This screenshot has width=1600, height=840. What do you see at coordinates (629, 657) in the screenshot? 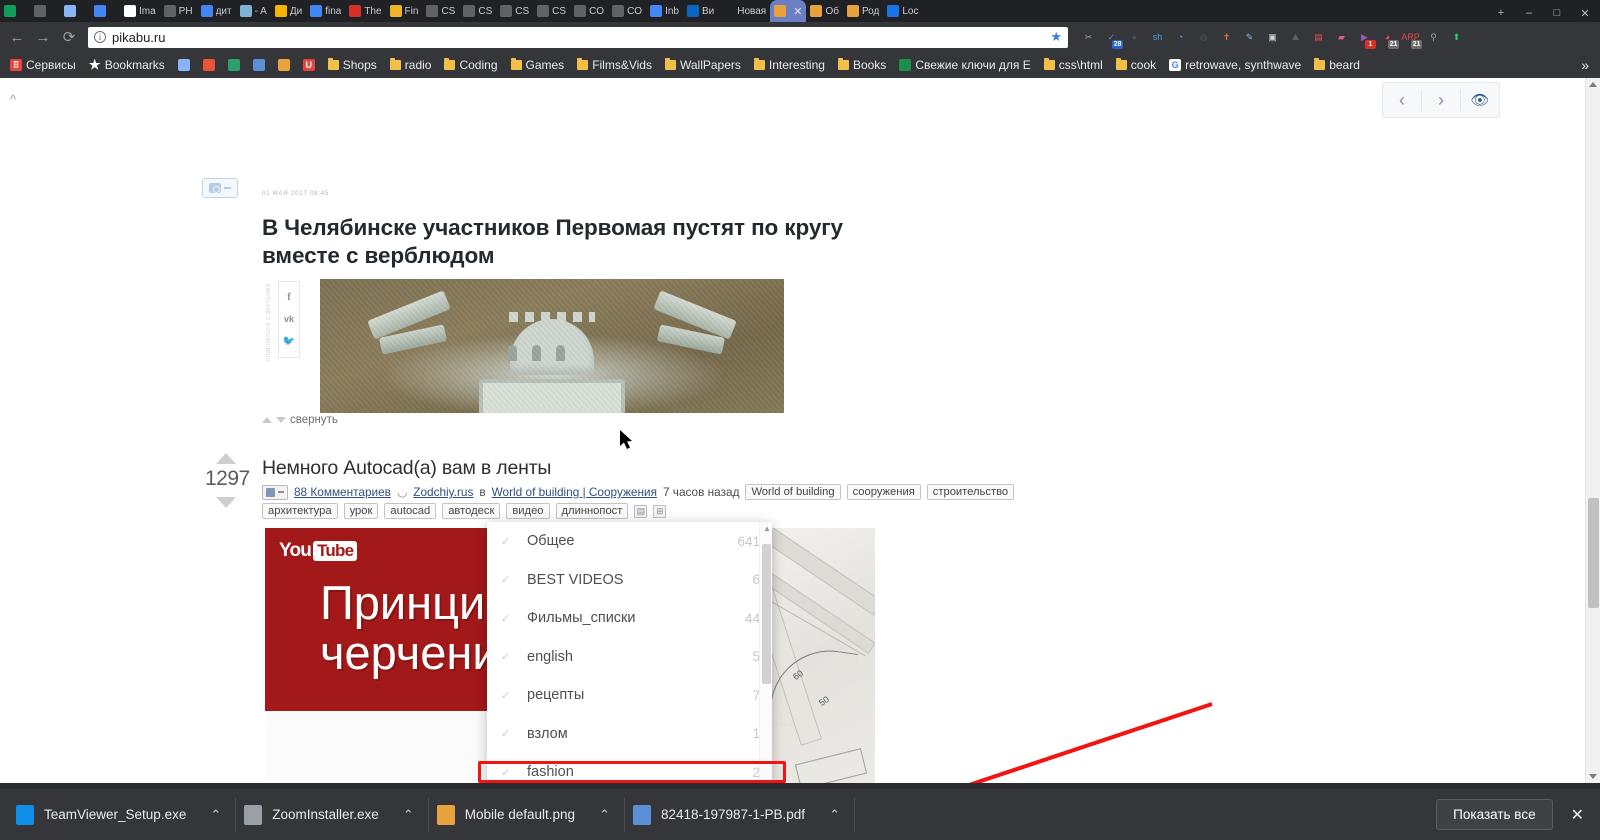
I see `category-item: ✓ english 5` at bounding box center [629, 657].